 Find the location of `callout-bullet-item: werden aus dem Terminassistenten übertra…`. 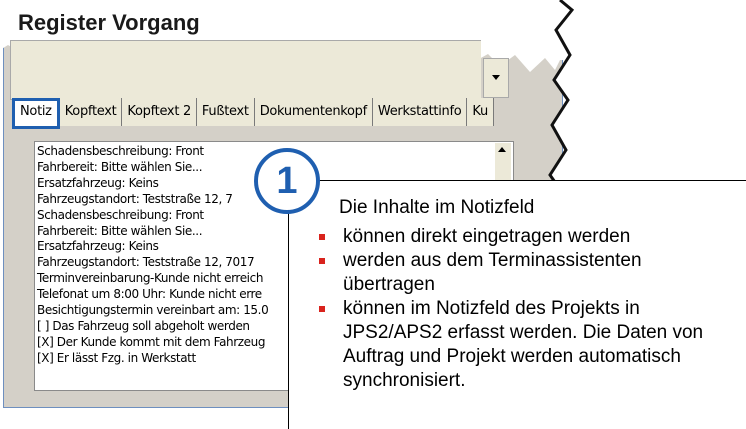

callout-bullet-item: werden aus dem Terminassistenten übertra… is located at coordinates (521, 273).